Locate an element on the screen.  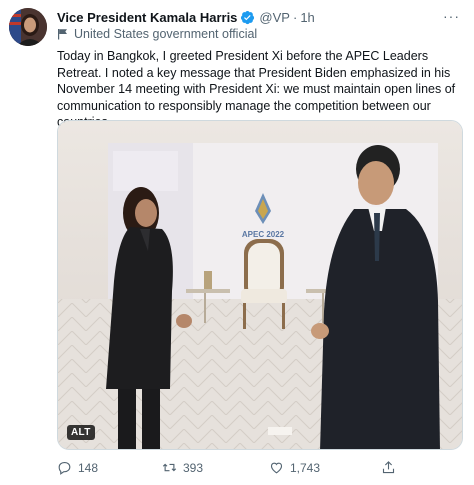
retweet-count: 393 is located at coordinates (193, 467).